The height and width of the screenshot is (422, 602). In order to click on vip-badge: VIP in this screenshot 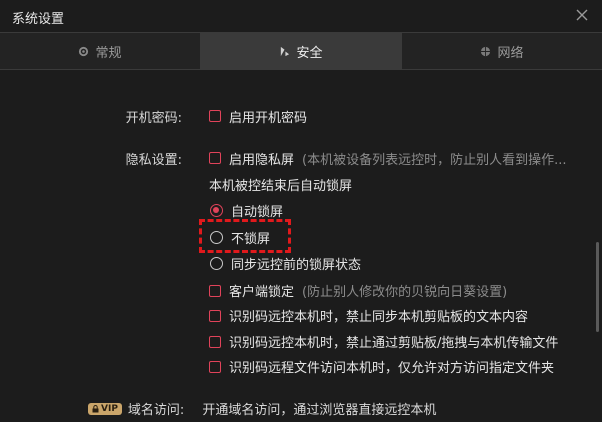, I will do `click(105, 408)`.